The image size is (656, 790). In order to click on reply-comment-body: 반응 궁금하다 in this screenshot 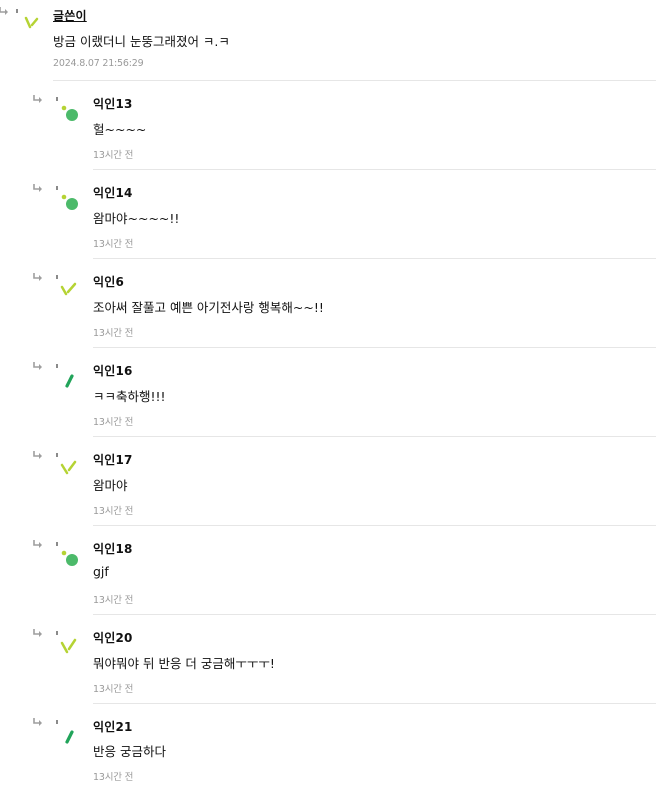, I will do `click(129, 751)`.